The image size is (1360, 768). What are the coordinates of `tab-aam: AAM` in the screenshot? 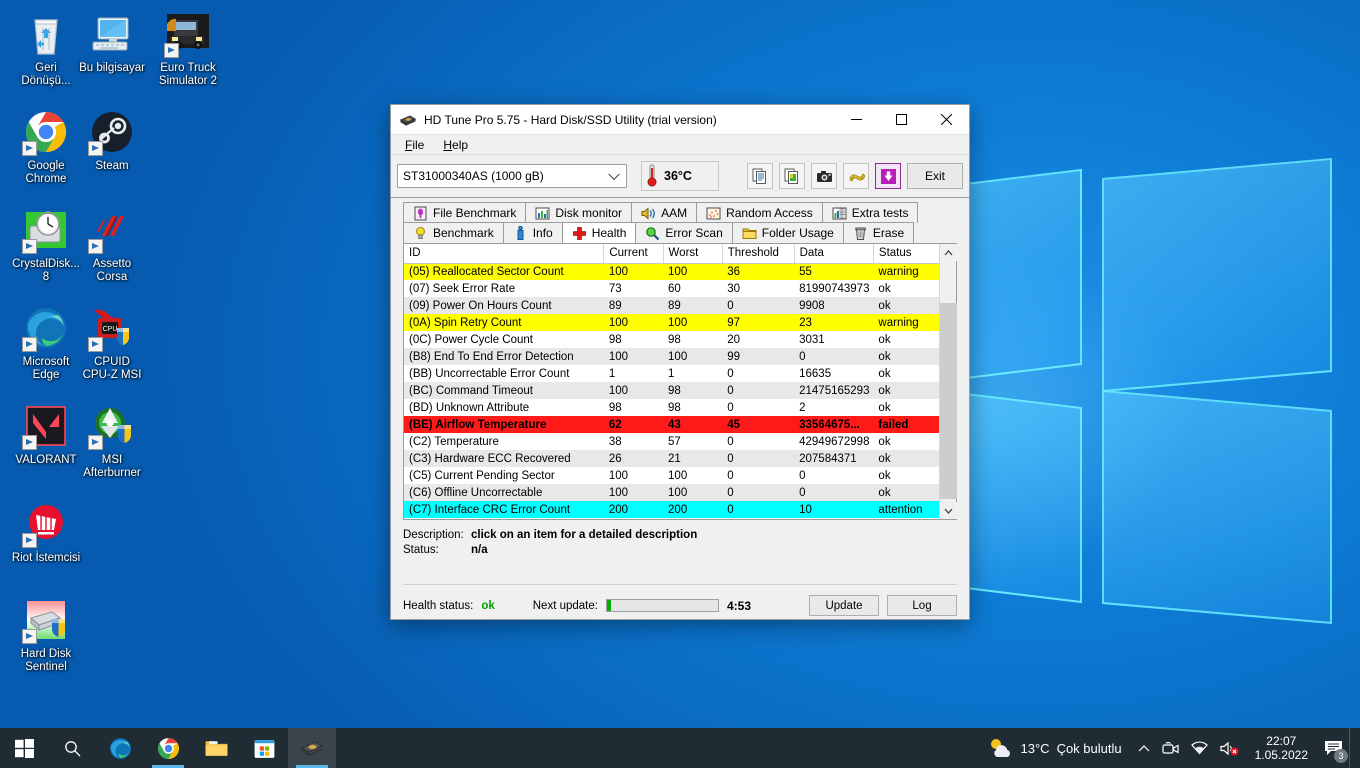 It's located at (664, 212).